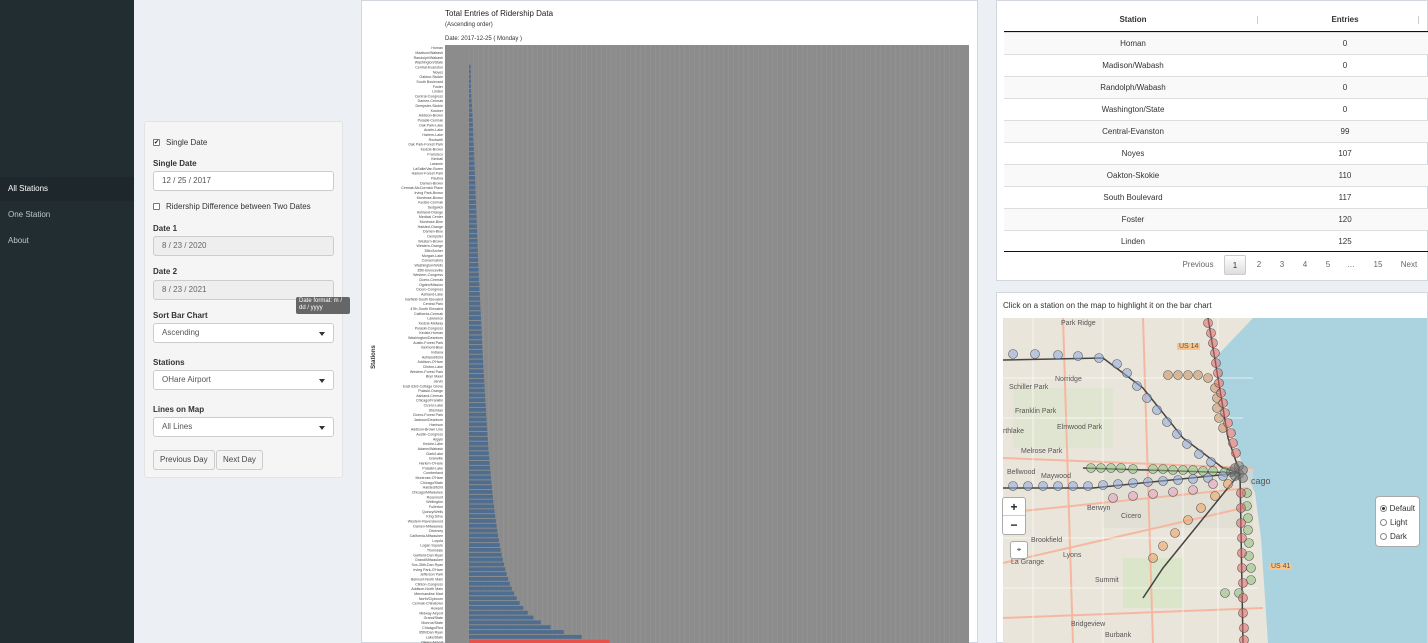 The height and width of the screenshot is (643, 1428). I want to click on bar-austin-lake, so click(471, 129).